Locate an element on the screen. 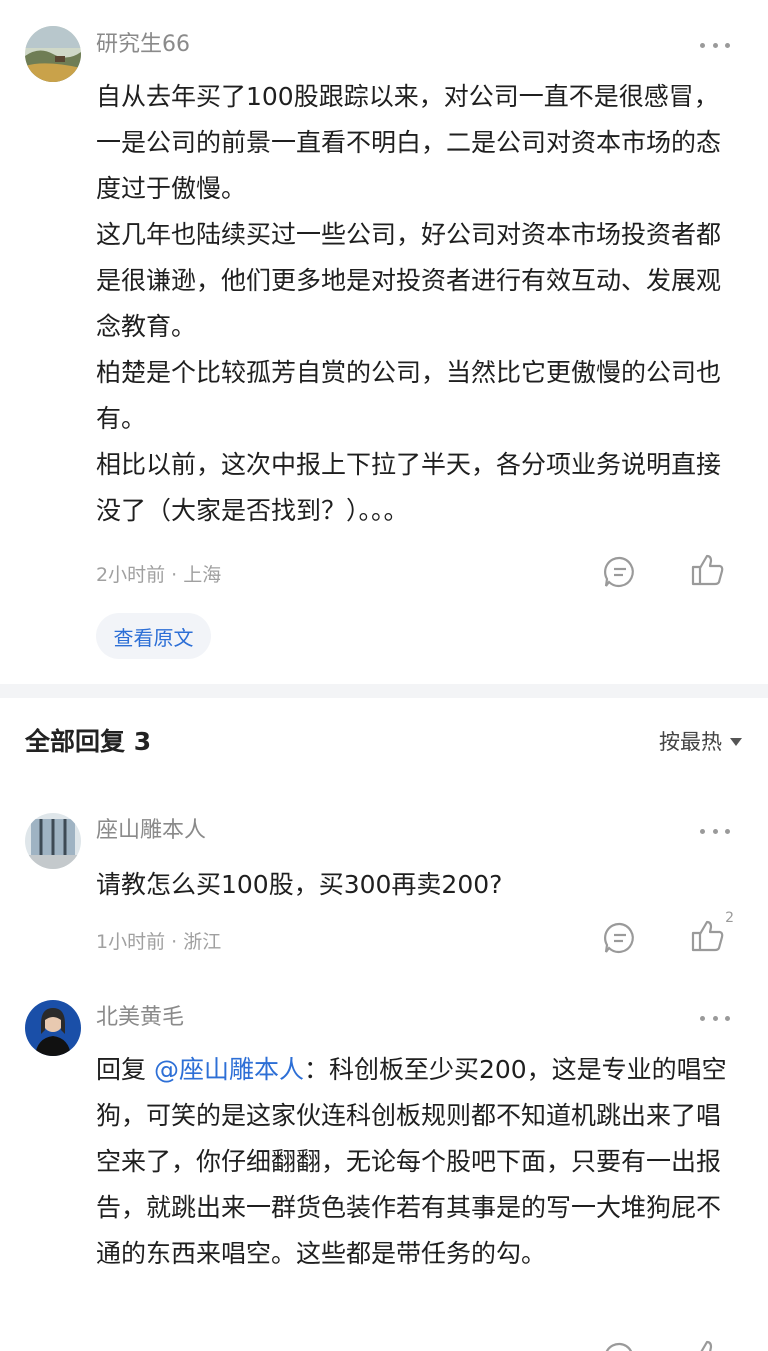  post-paragraph: 柏楚是个比较孤芳自赏的公司，当然比它更傲慢的公司也有。 is located at coordinates (409, 395).